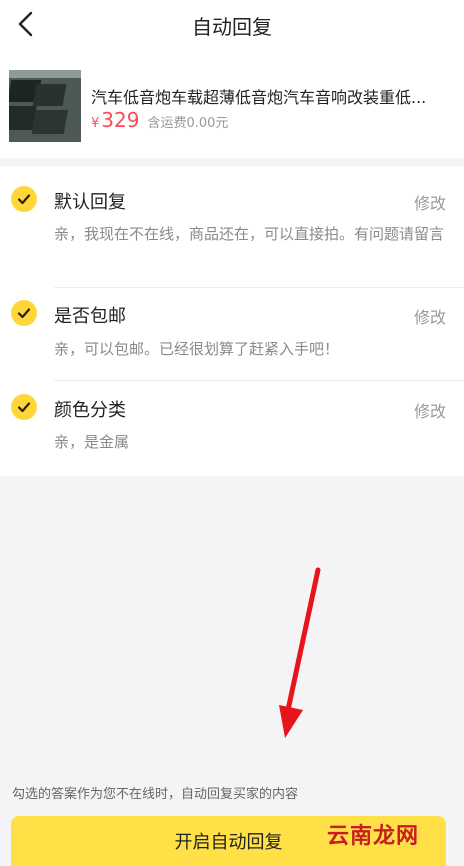  Describe the element at coordinates (197, 349) in the screenshot. I see `reply-content: 亲，可以包邮。已经很划算了赶紧入手吧！` at that location.